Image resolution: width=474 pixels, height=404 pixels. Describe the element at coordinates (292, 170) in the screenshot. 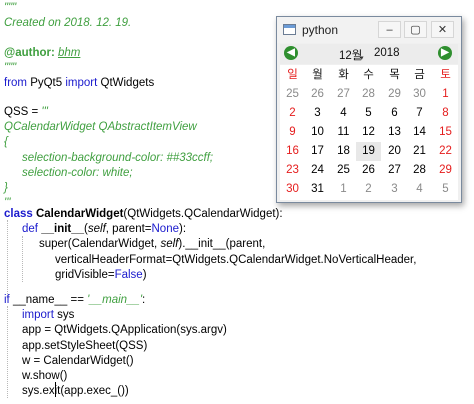

I see `calendar-day: 23` at that location.